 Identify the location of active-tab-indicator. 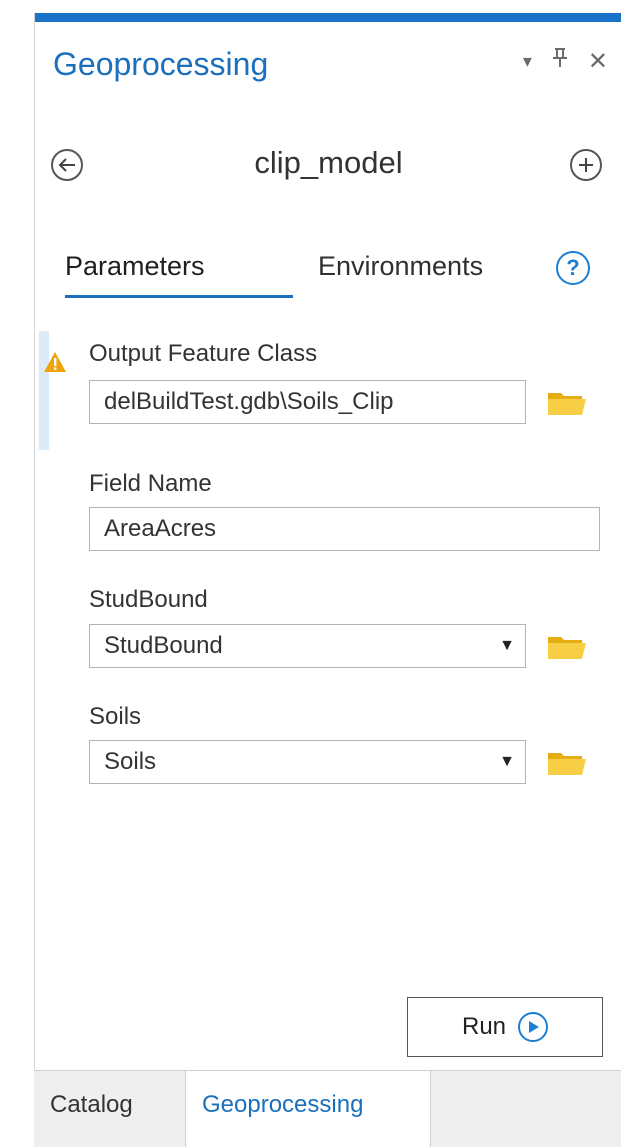
(179, 296).